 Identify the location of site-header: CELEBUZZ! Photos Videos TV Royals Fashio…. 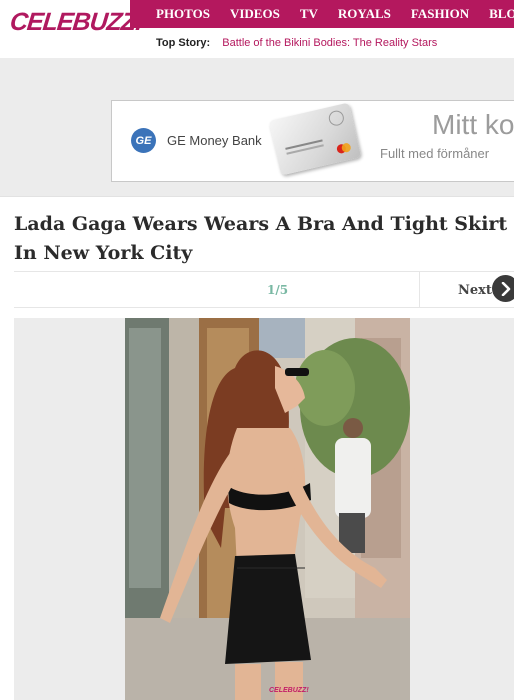
(257, 29).